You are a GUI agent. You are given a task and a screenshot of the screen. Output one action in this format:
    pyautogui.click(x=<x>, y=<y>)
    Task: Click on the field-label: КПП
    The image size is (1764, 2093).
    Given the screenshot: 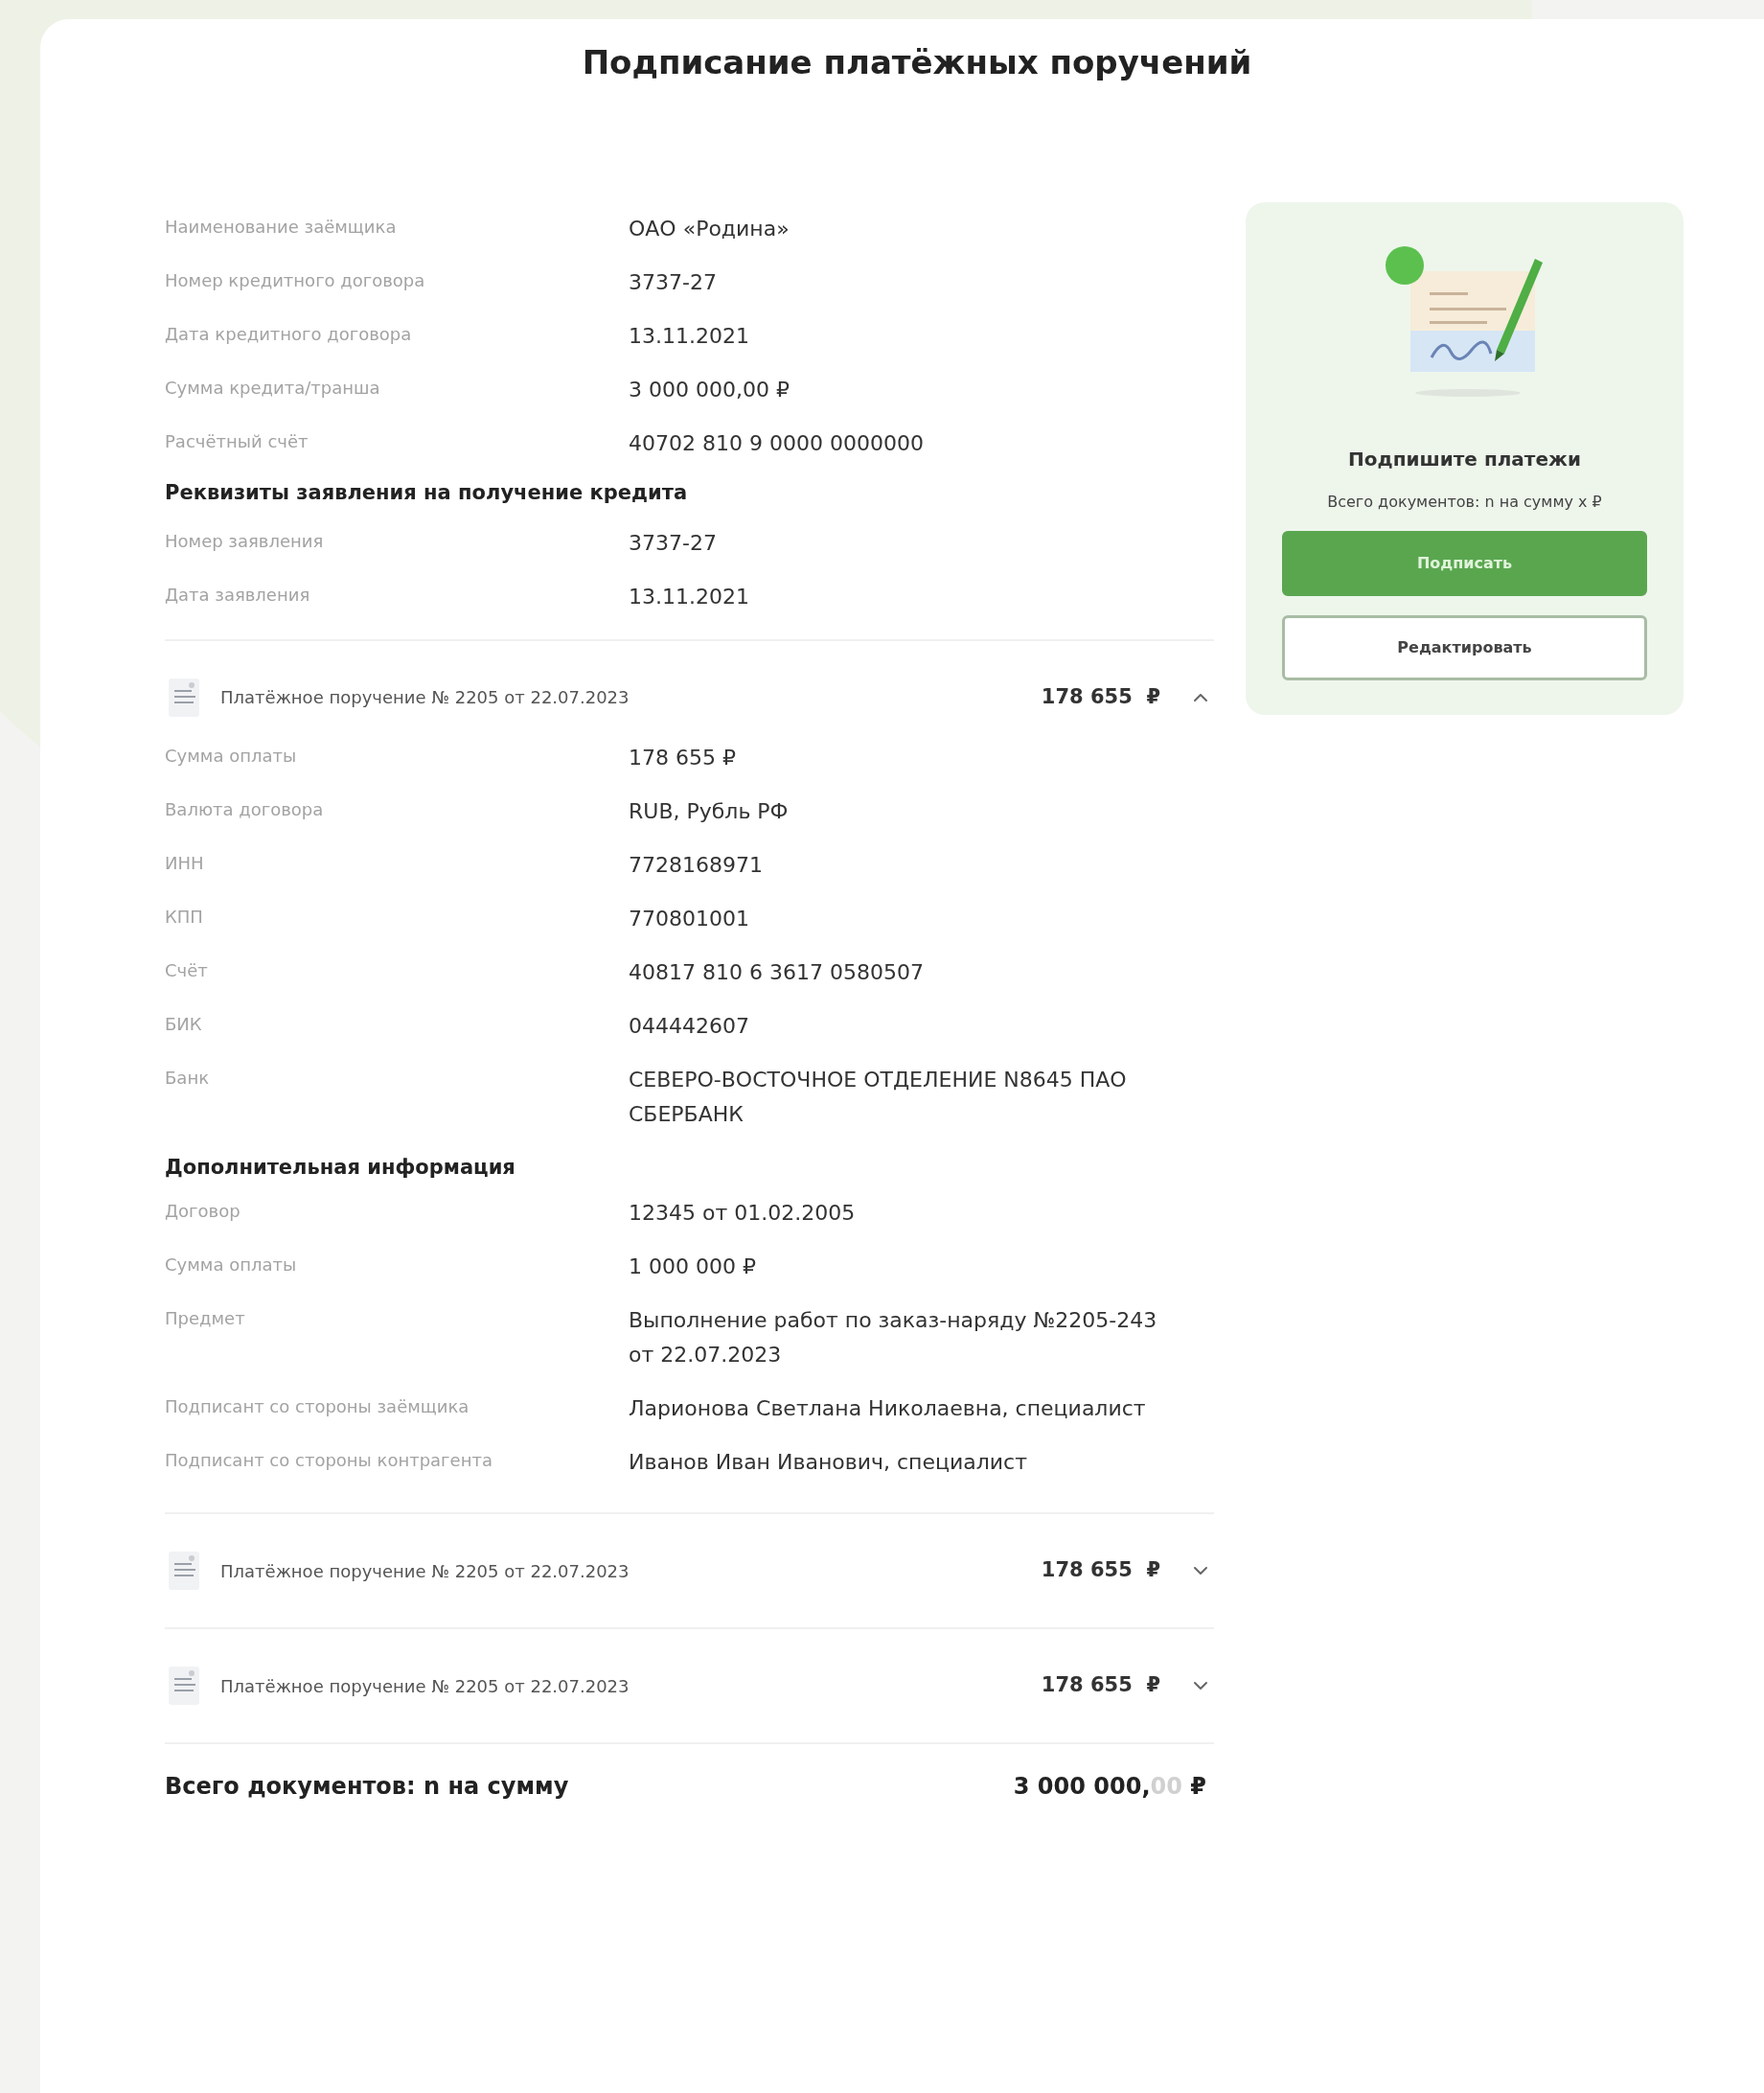 What is the action you would take?
    pyautogui.click(x=184, y=917)
    